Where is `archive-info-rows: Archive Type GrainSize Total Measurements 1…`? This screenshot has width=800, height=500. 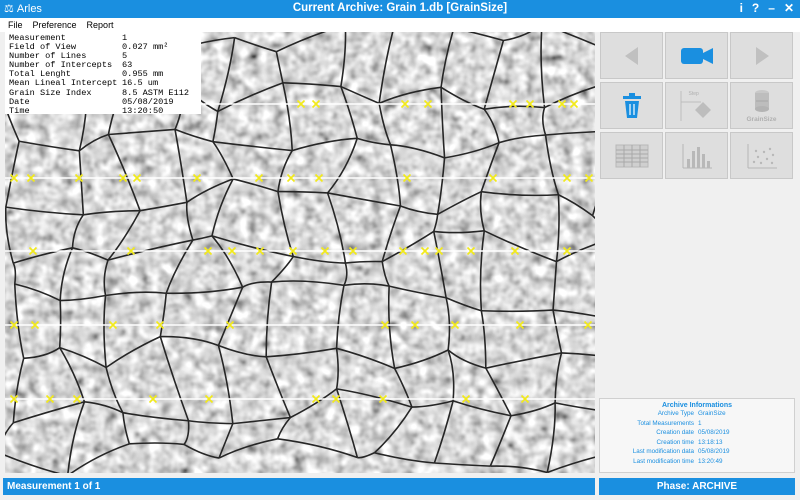 archive-info-rows: Archive Type GrainSize Total Measurements 1… is located at coordinates (697, 438).